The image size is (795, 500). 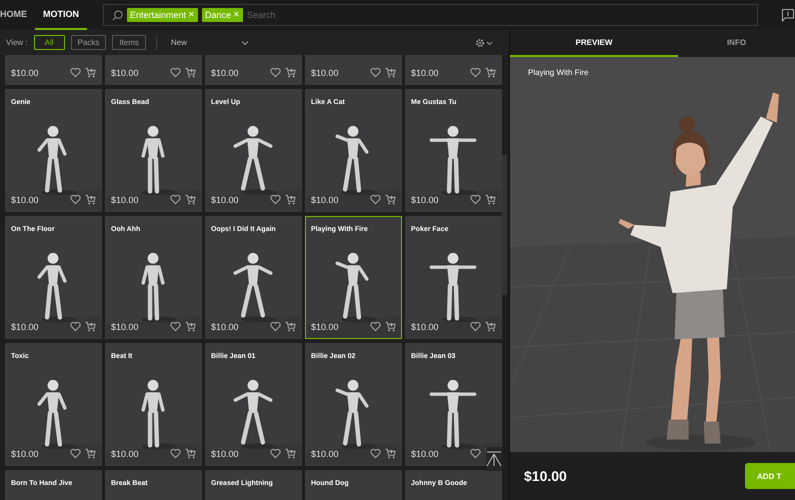 What do you see at coordinates (17, 42) in the screenshot?
I see `view-label: View :` at bounding box center [17, 42].